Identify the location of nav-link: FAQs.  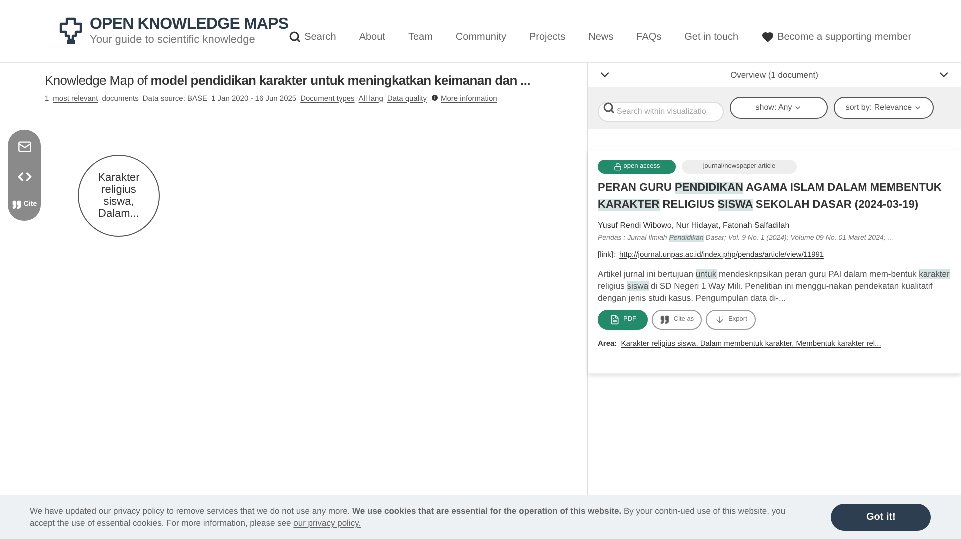
(649, 37).